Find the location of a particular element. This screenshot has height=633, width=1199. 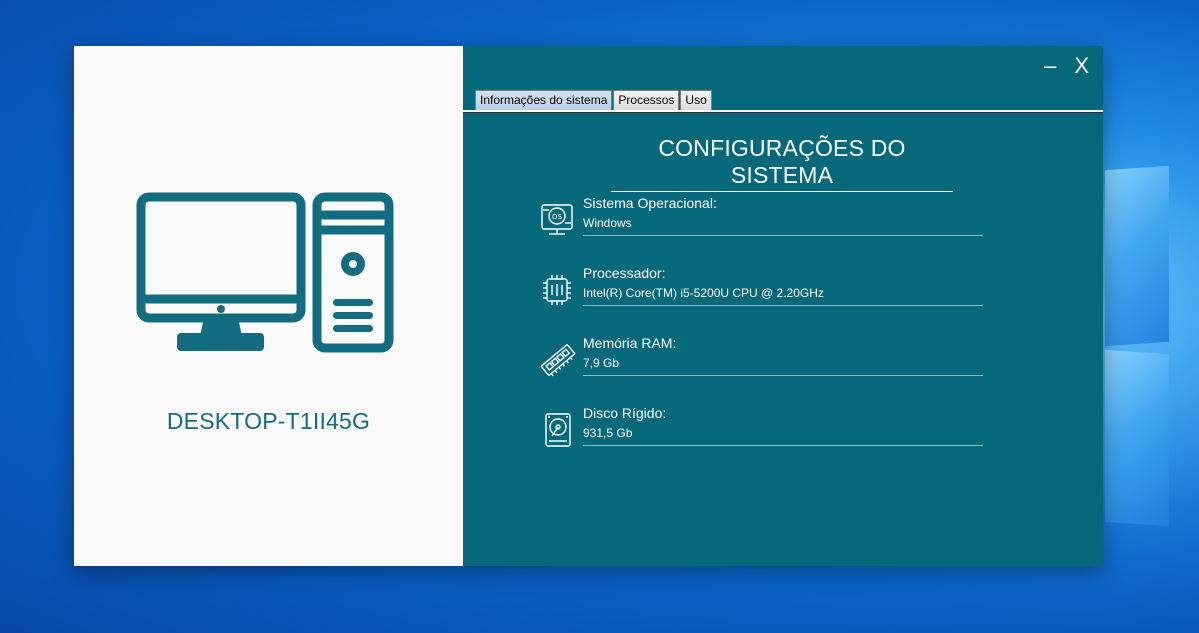

desktop-computer-icon is located at coordinates (265, 272).